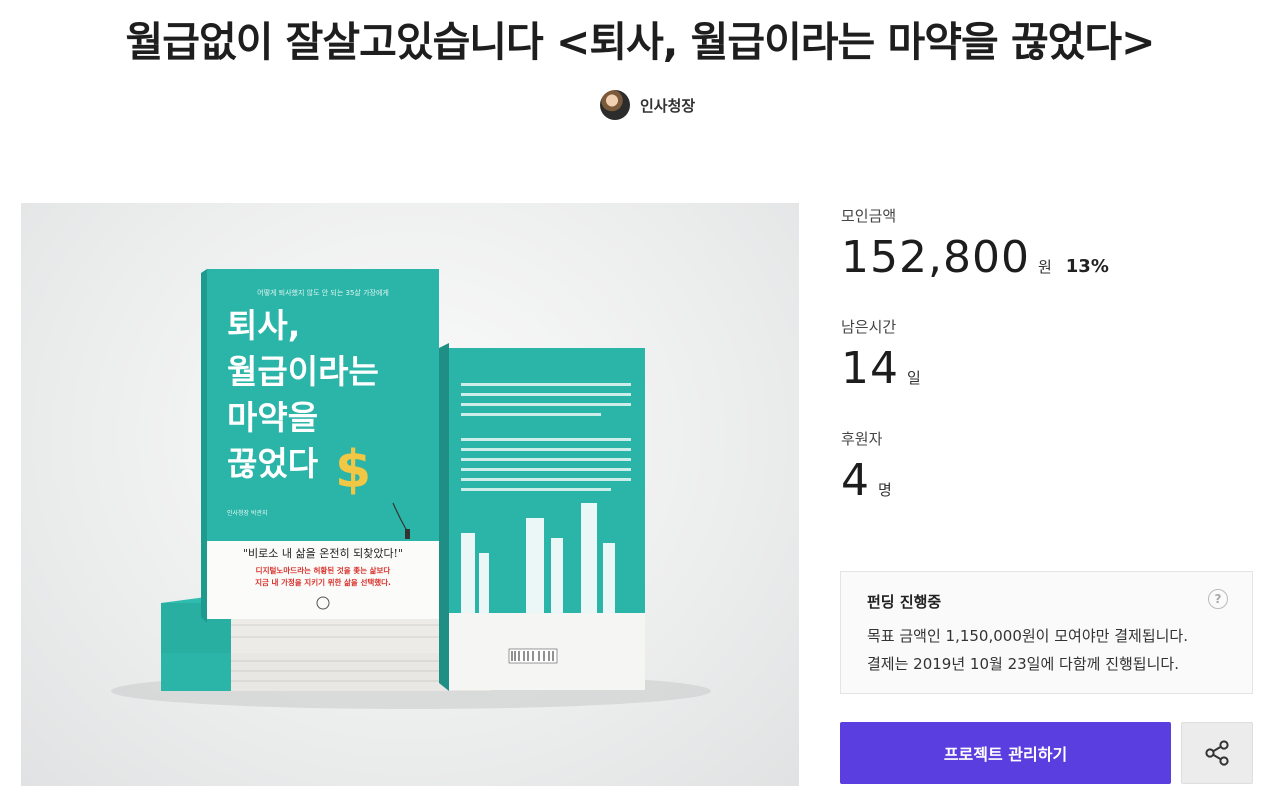  Describe the element at coordinates (869, 216) in the screenshot. I see `raised-label: 모인금액` at that location.